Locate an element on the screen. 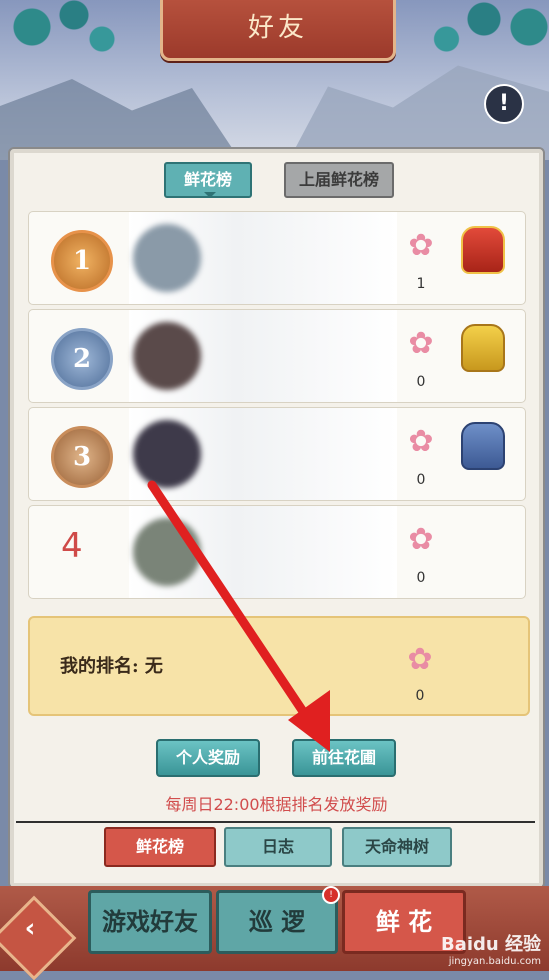 The width and height of the screenshot is (549, 980). tab-destiny-tree: 天命神树 is located at coordinates (397, 847).